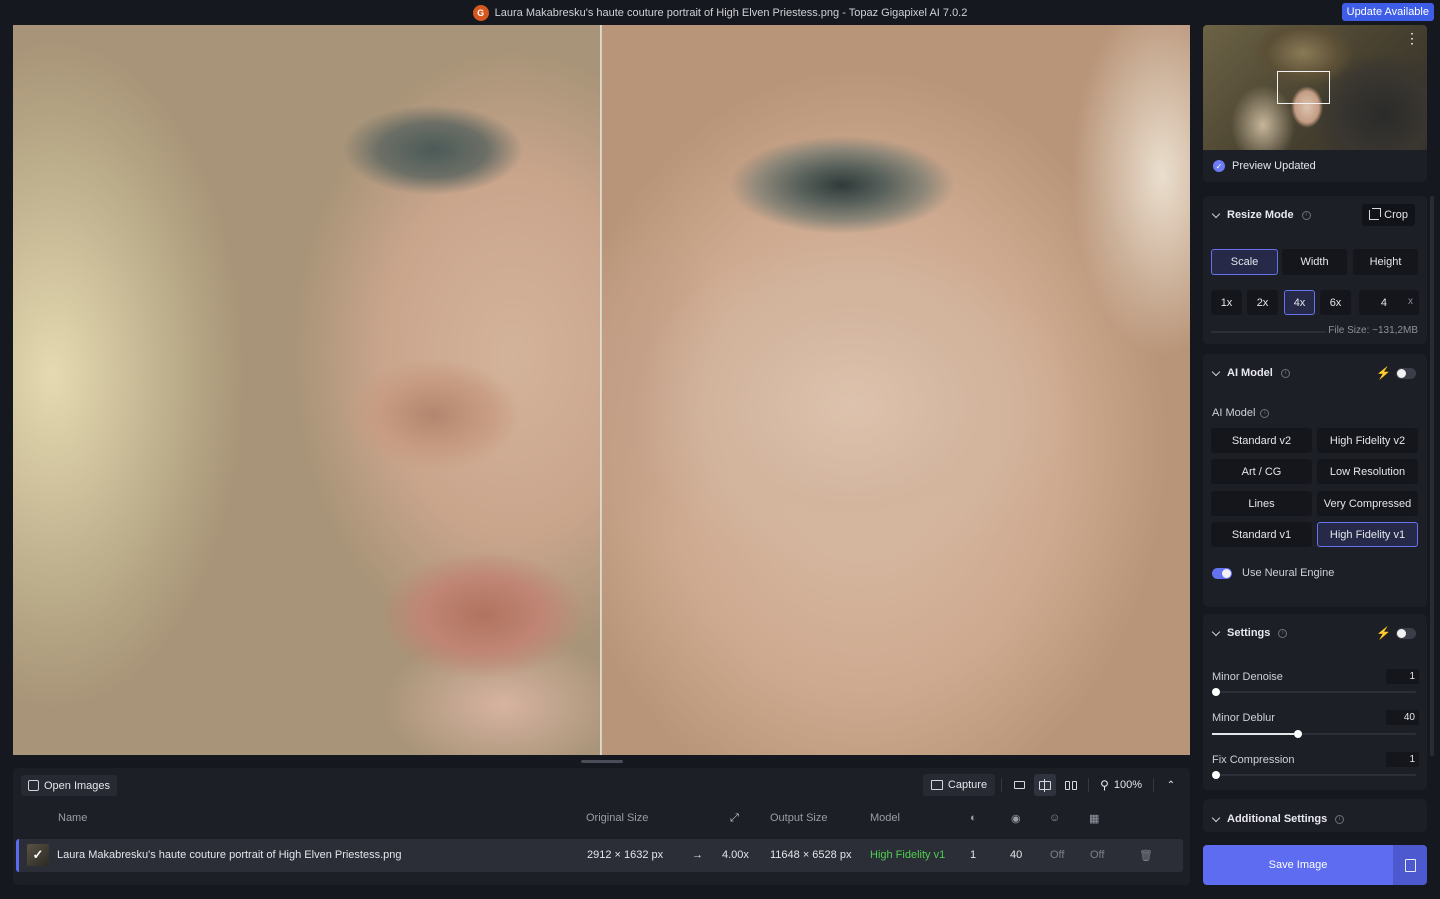 The width and height of the screenshot is (1440, 899). I want to click on additional-settings-header: Additional Settings i, so click(1315, 819).